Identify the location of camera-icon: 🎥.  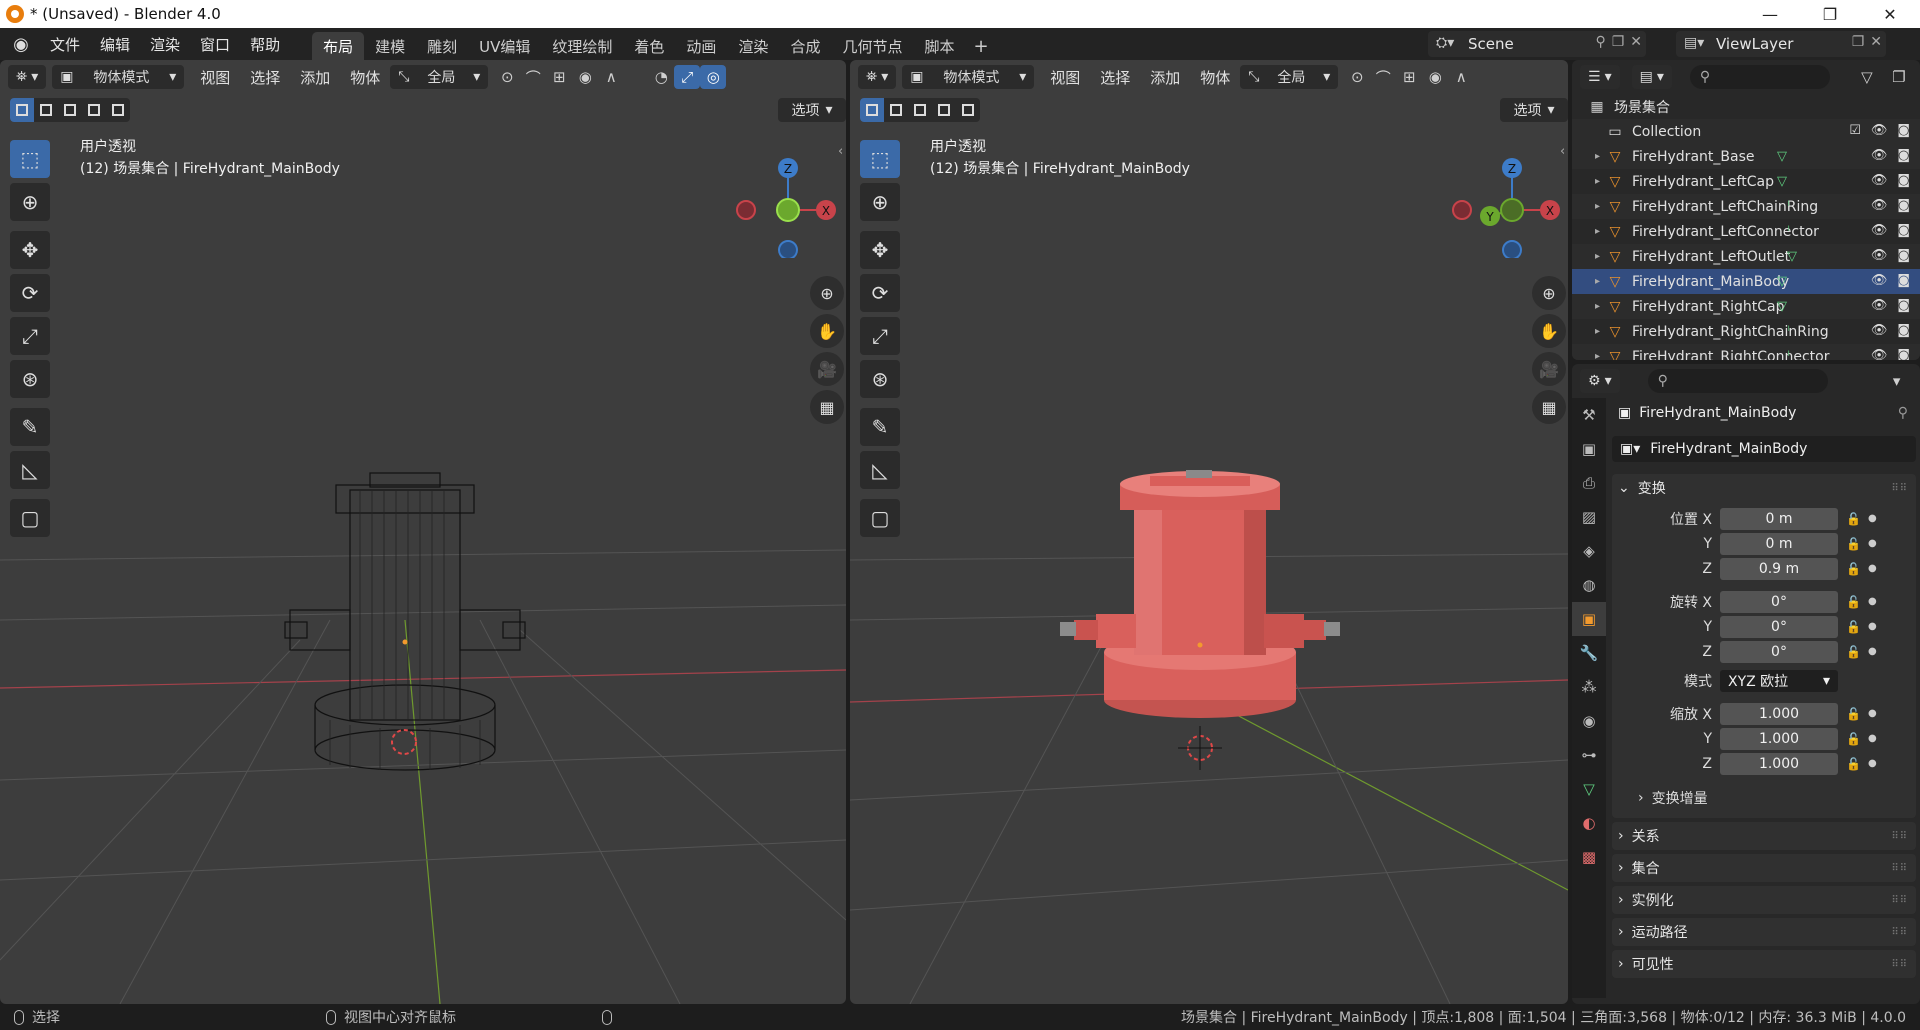
(1549, 369).